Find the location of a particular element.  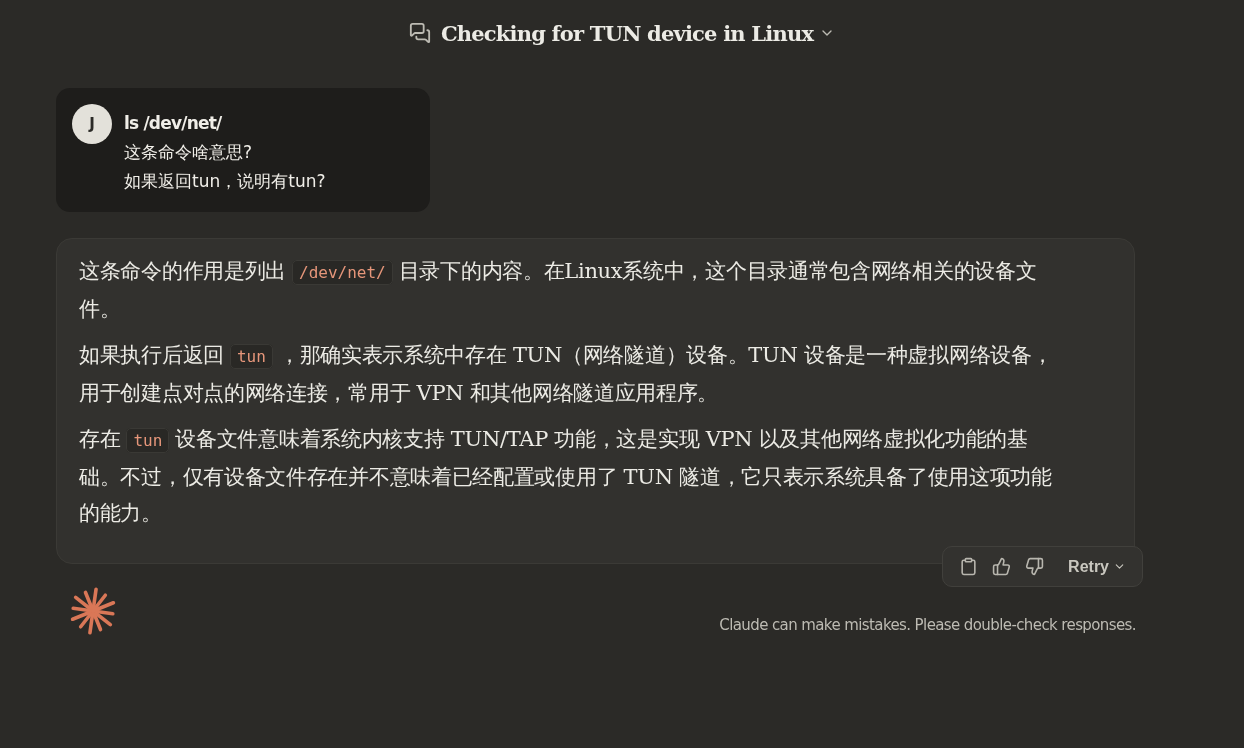

conversation-title: Checking for TUN device in Linux is located at coordinates (638, 33).